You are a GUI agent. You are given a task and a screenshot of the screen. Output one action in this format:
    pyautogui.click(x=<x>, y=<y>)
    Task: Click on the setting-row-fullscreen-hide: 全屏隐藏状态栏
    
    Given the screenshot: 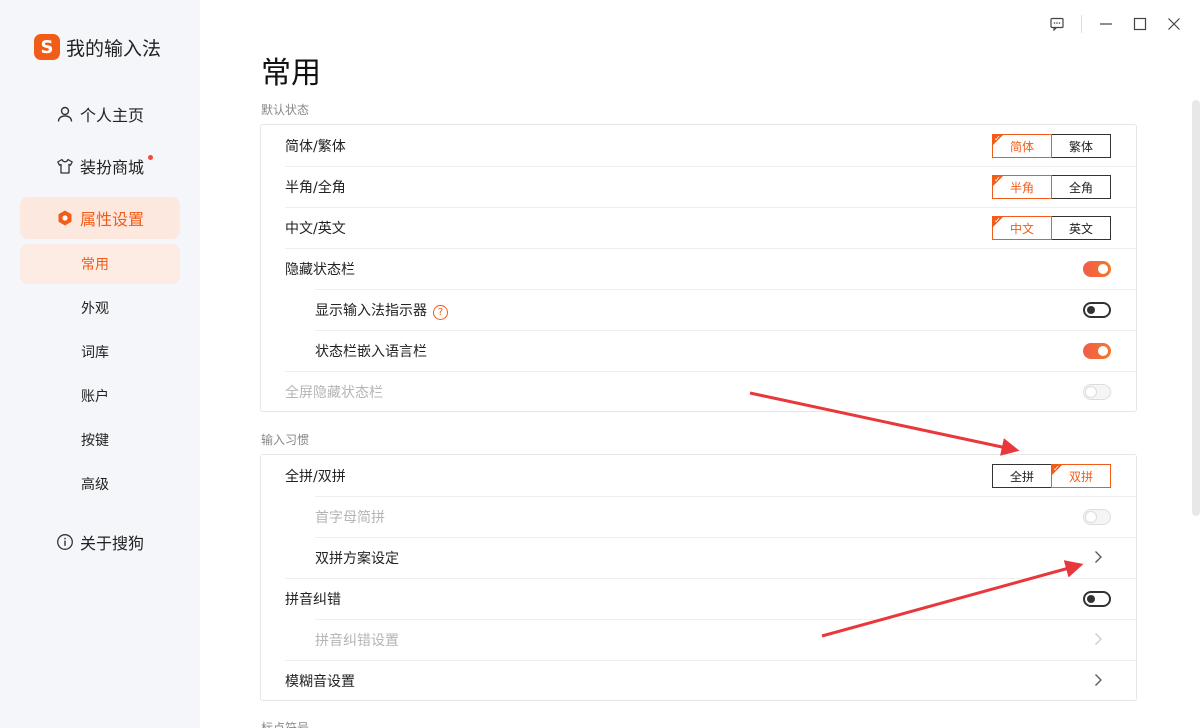 What is the action you would take?
    pyautogui.click(x=698, y=391)
    